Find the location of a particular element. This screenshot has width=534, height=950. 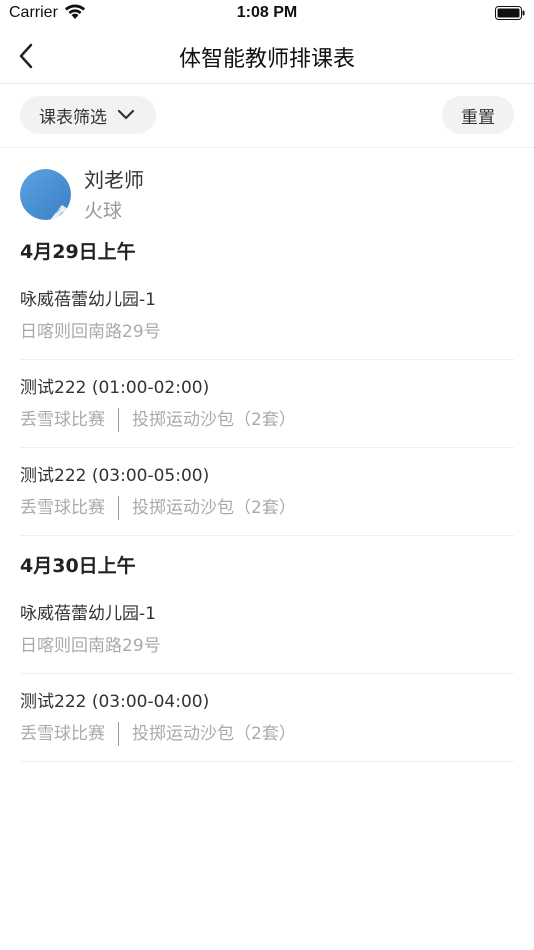

entry-title: 测试222 (03:00-04:00) is located at coordinates (115, 702).